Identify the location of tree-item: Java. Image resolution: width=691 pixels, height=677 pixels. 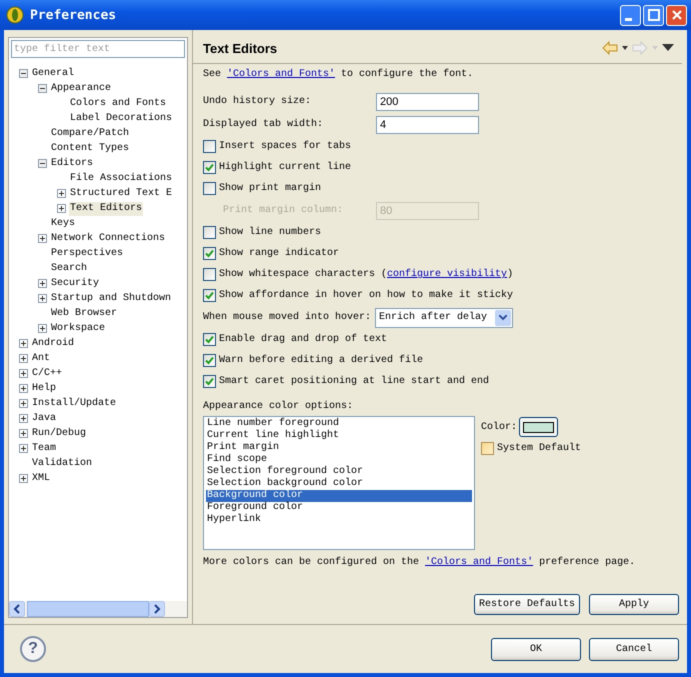
(44, 419).